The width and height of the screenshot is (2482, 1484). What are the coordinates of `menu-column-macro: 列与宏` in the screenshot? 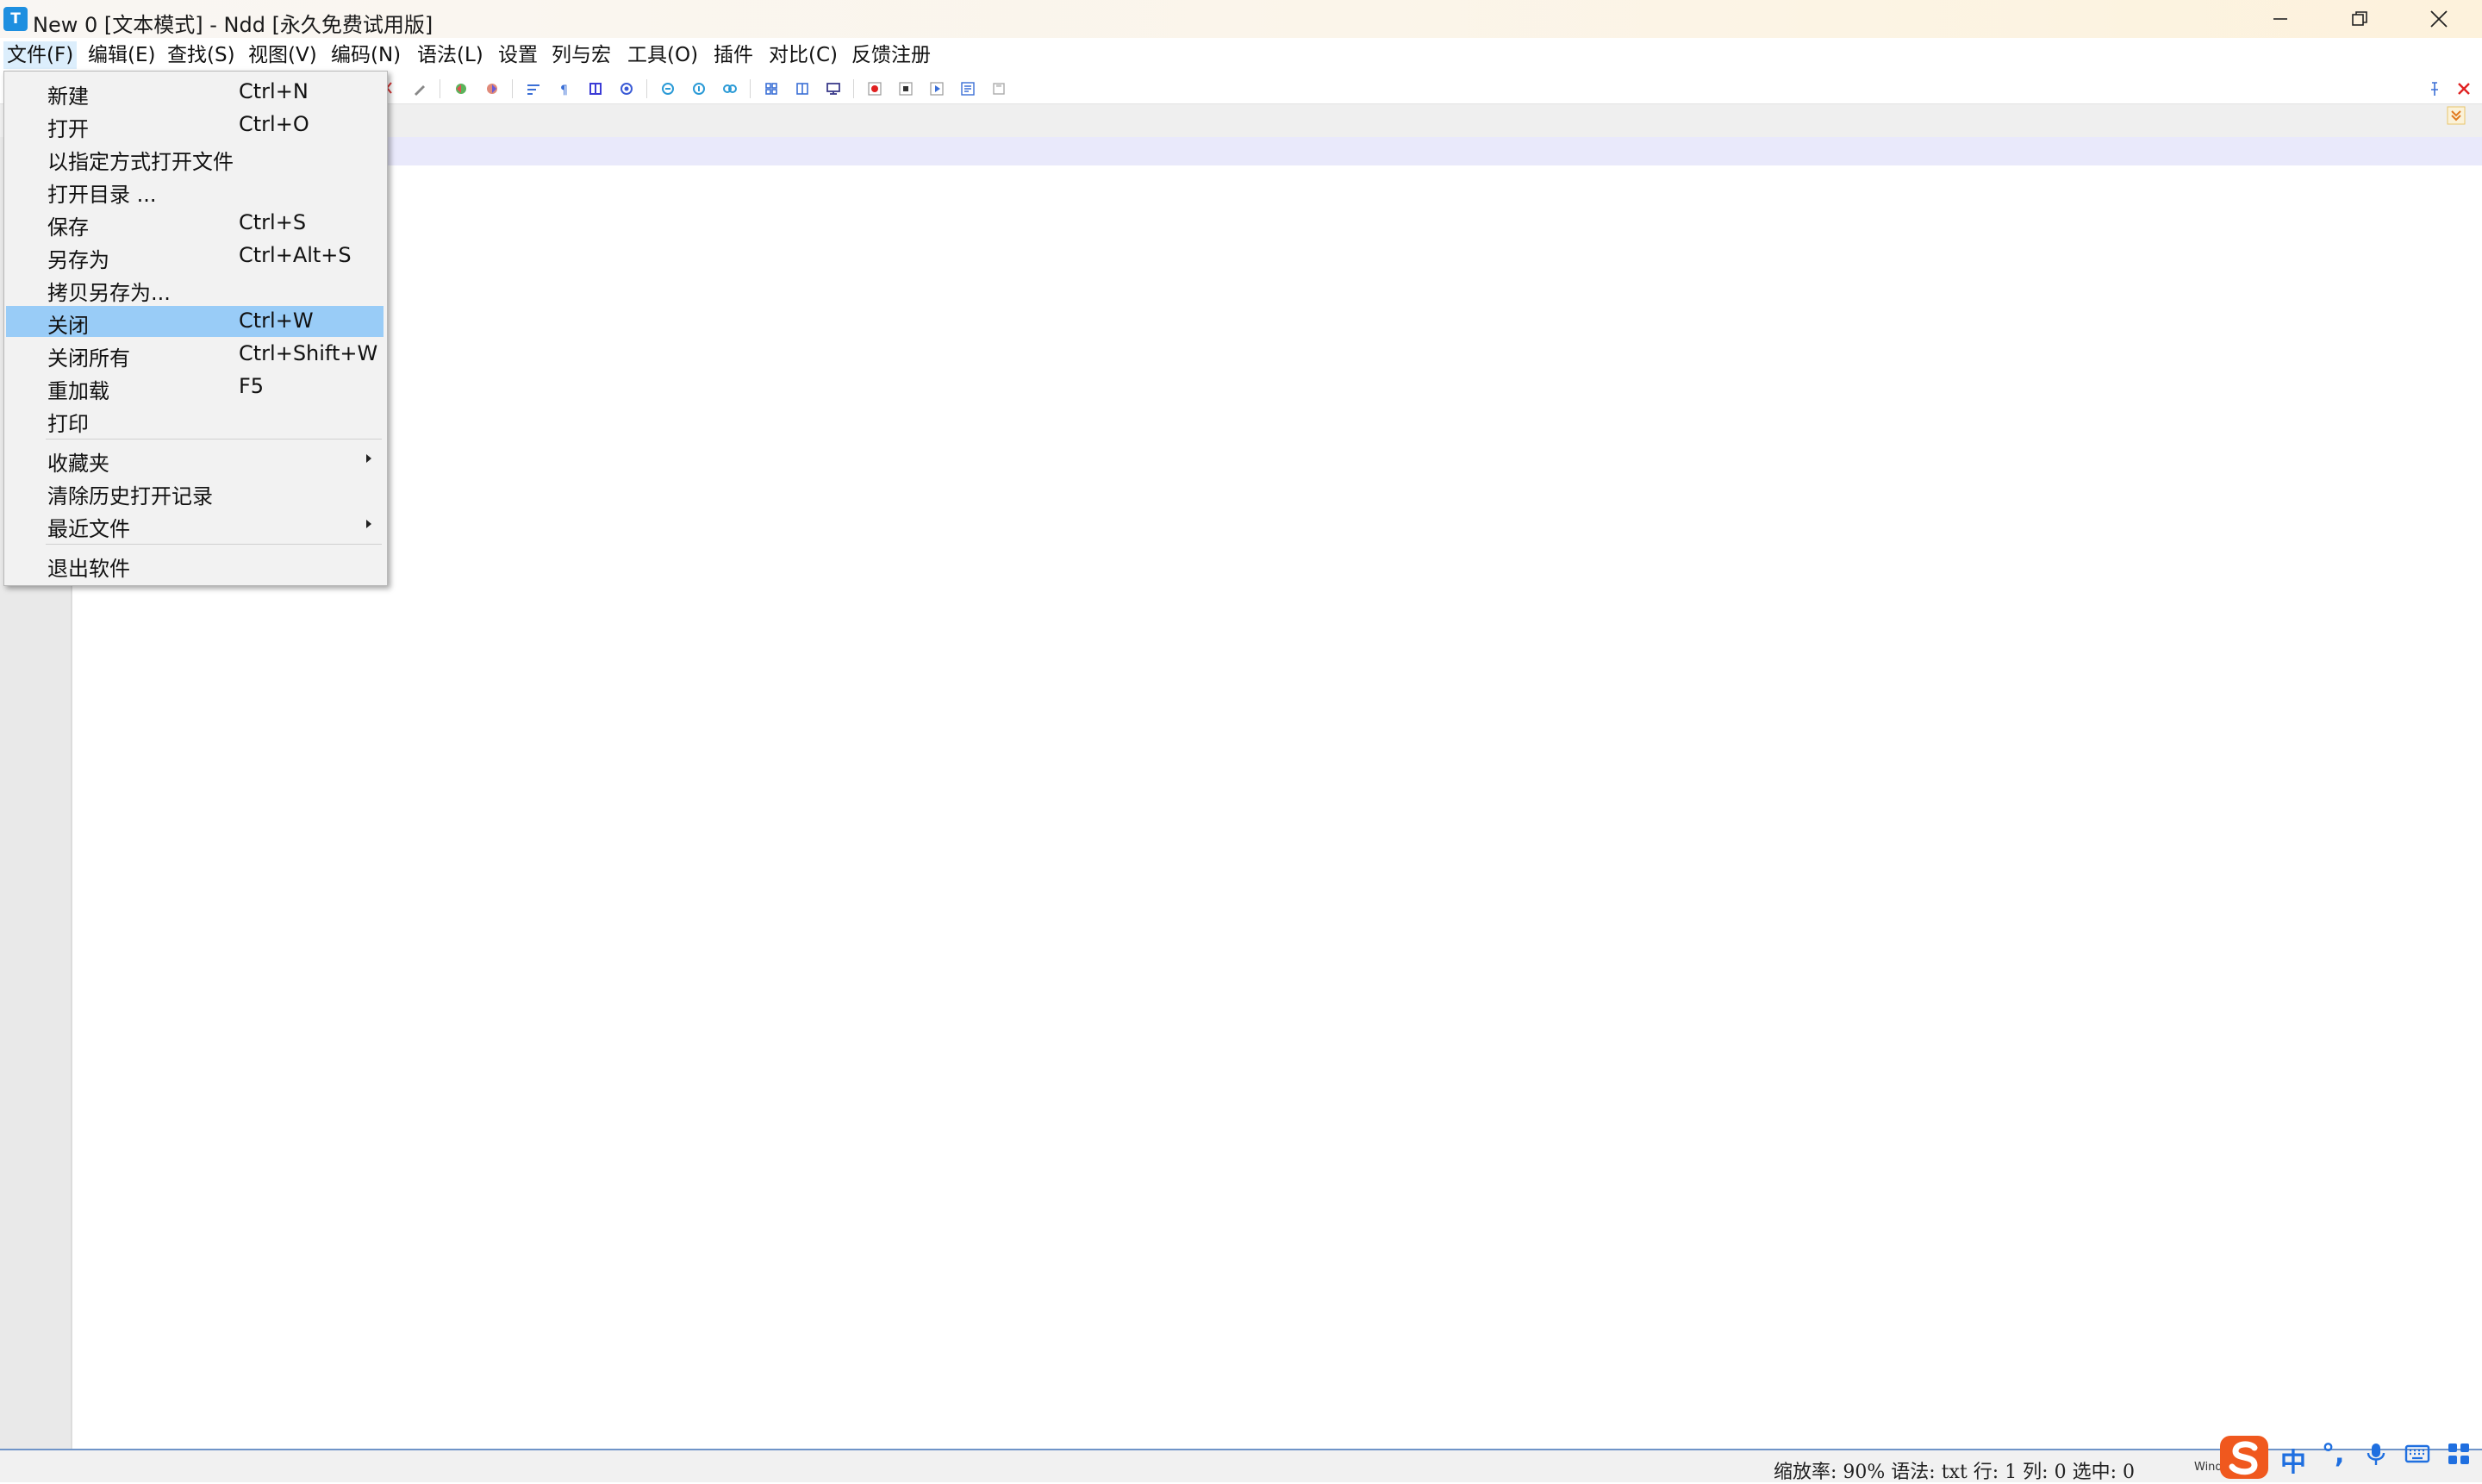 It's located at (581, 55).